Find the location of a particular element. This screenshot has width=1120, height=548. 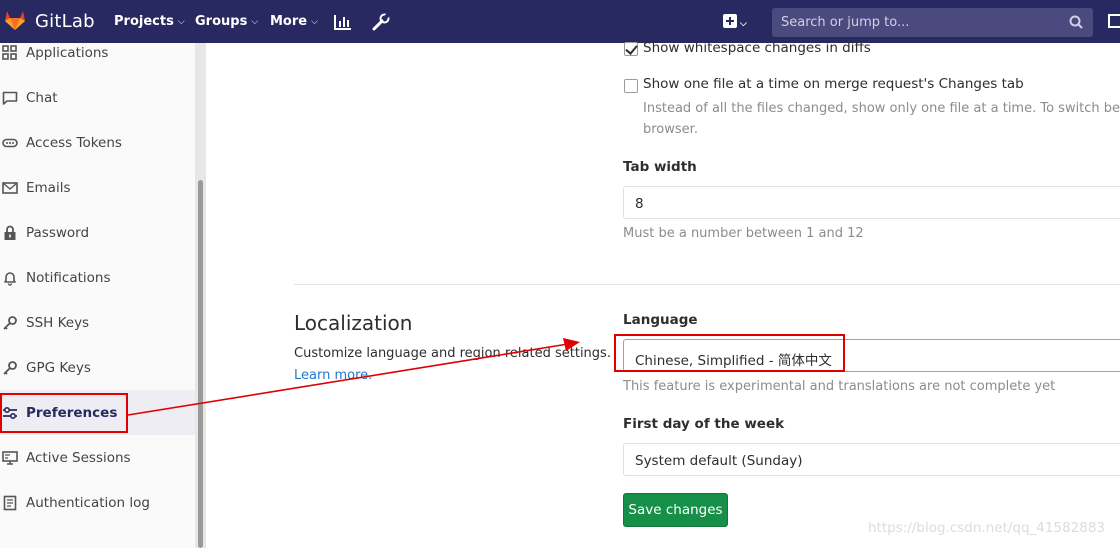

sidebar-item-label: Chat is located at coordinates (42, 97).